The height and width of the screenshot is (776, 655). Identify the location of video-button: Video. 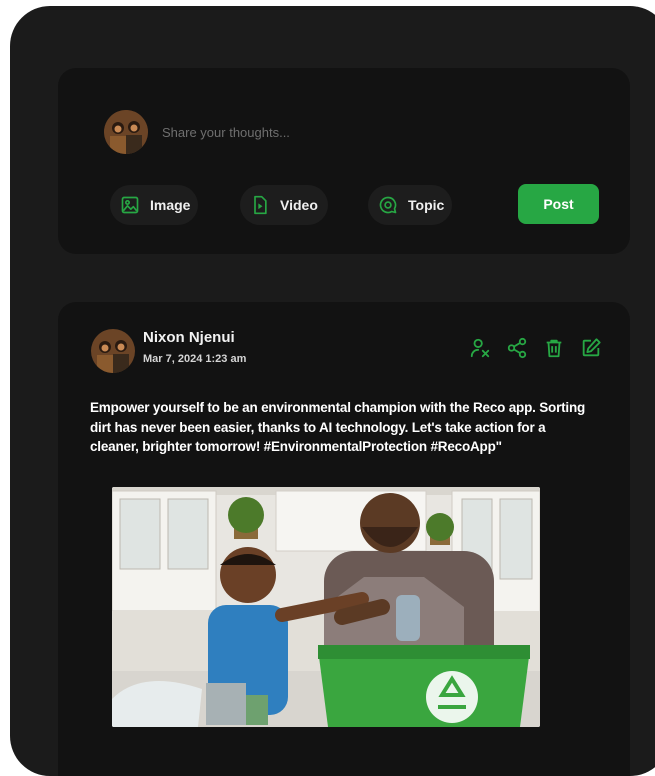
(284, 205).